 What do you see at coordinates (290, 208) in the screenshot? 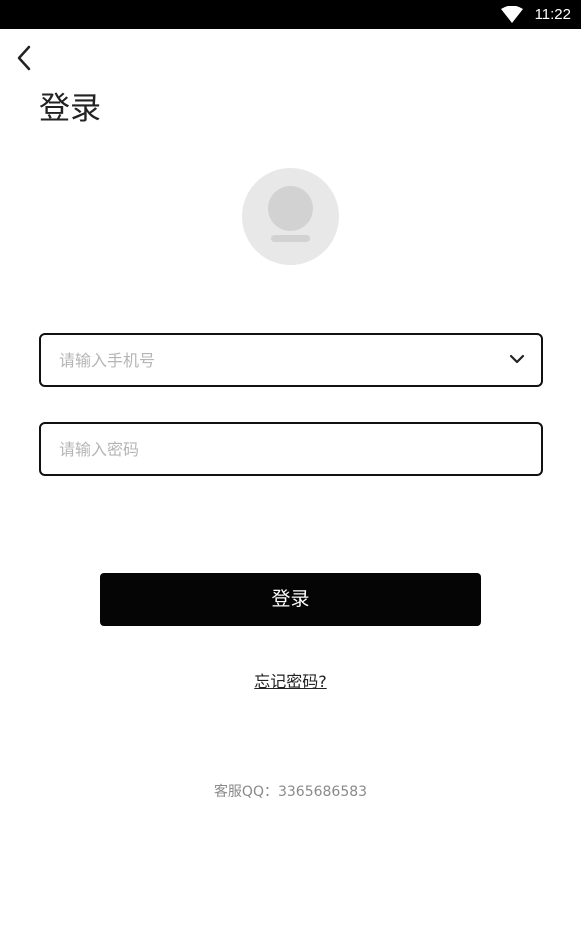
I see `avatar-head` at bounding box center [290, 208].